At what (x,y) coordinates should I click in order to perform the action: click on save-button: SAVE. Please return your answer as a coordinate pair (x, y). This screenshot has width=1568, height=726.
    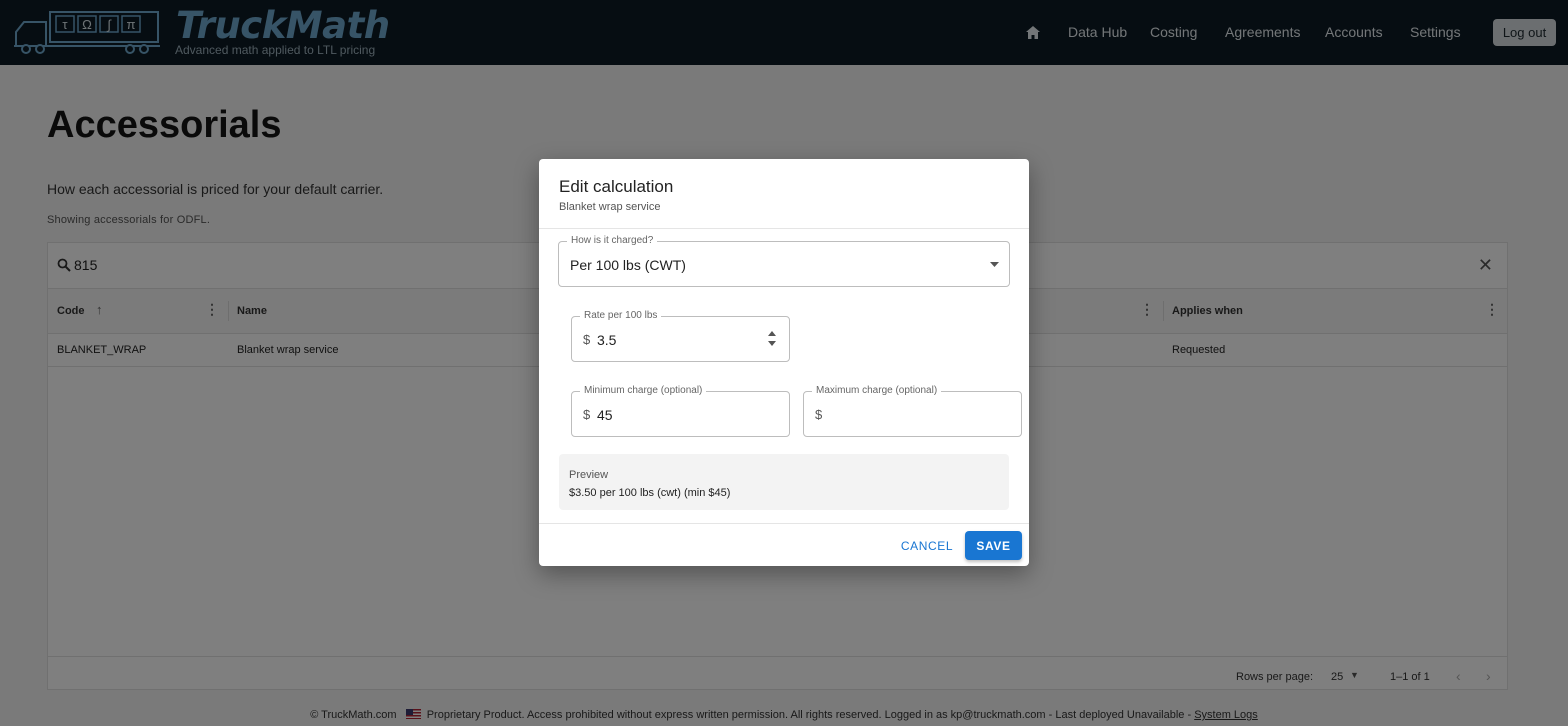
    Looking at the image, I should click on (993, 545).